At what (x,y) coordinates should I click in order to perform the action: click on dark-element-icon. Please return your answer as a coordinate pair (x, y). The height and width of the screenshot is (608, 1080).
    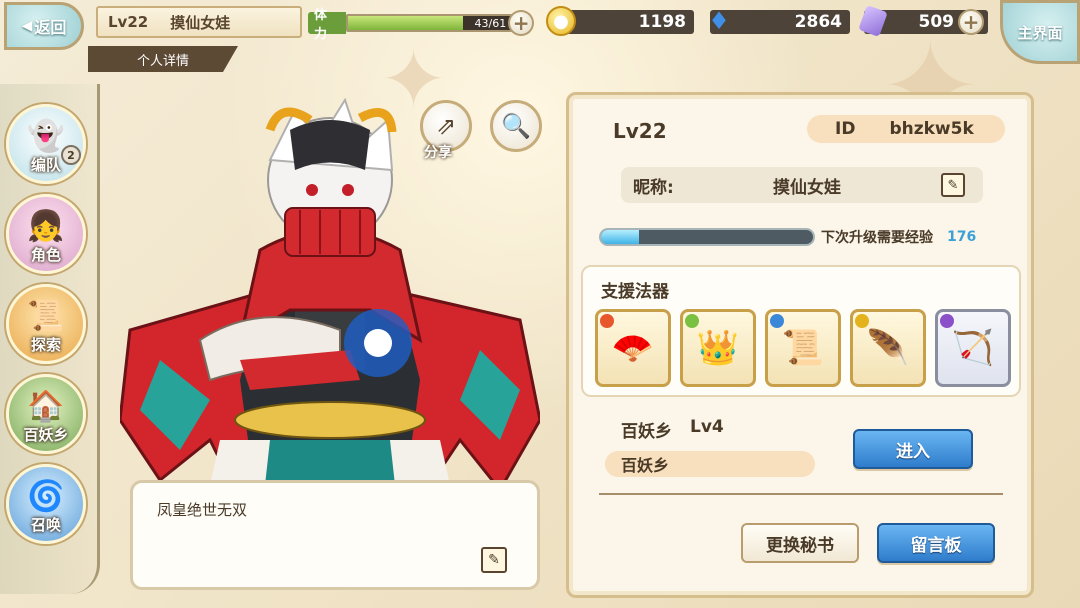
    Looking at the image, I should click on (947, 321).